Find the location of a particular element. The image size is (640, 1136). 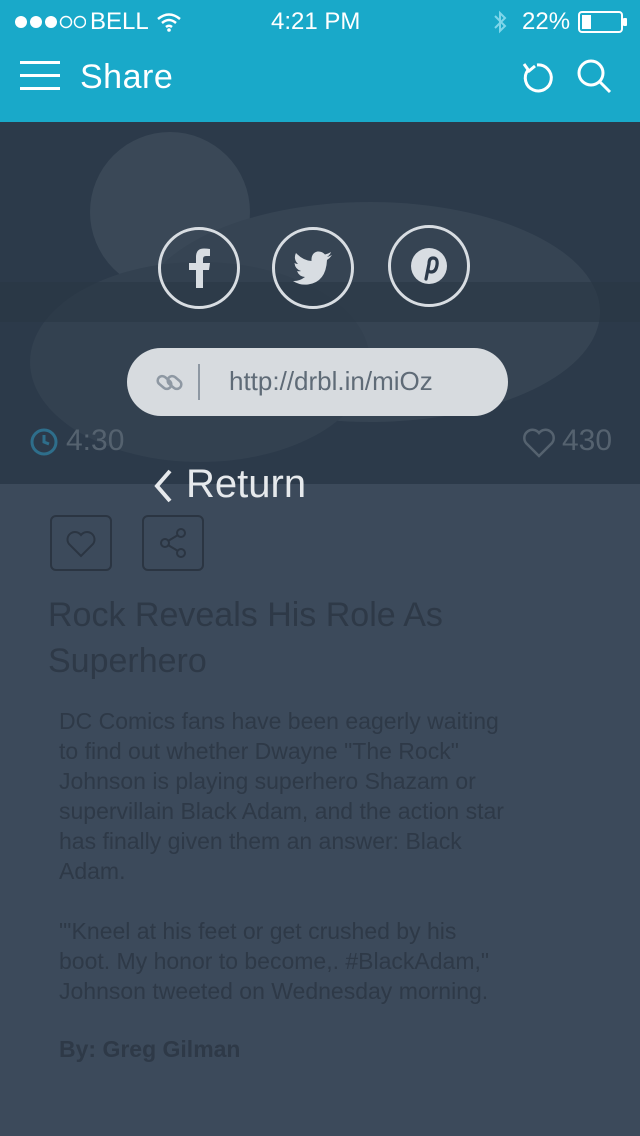

paragraph-line: boot. My honor to become,. #BlackAdam," is located at coordinates (274, 961).